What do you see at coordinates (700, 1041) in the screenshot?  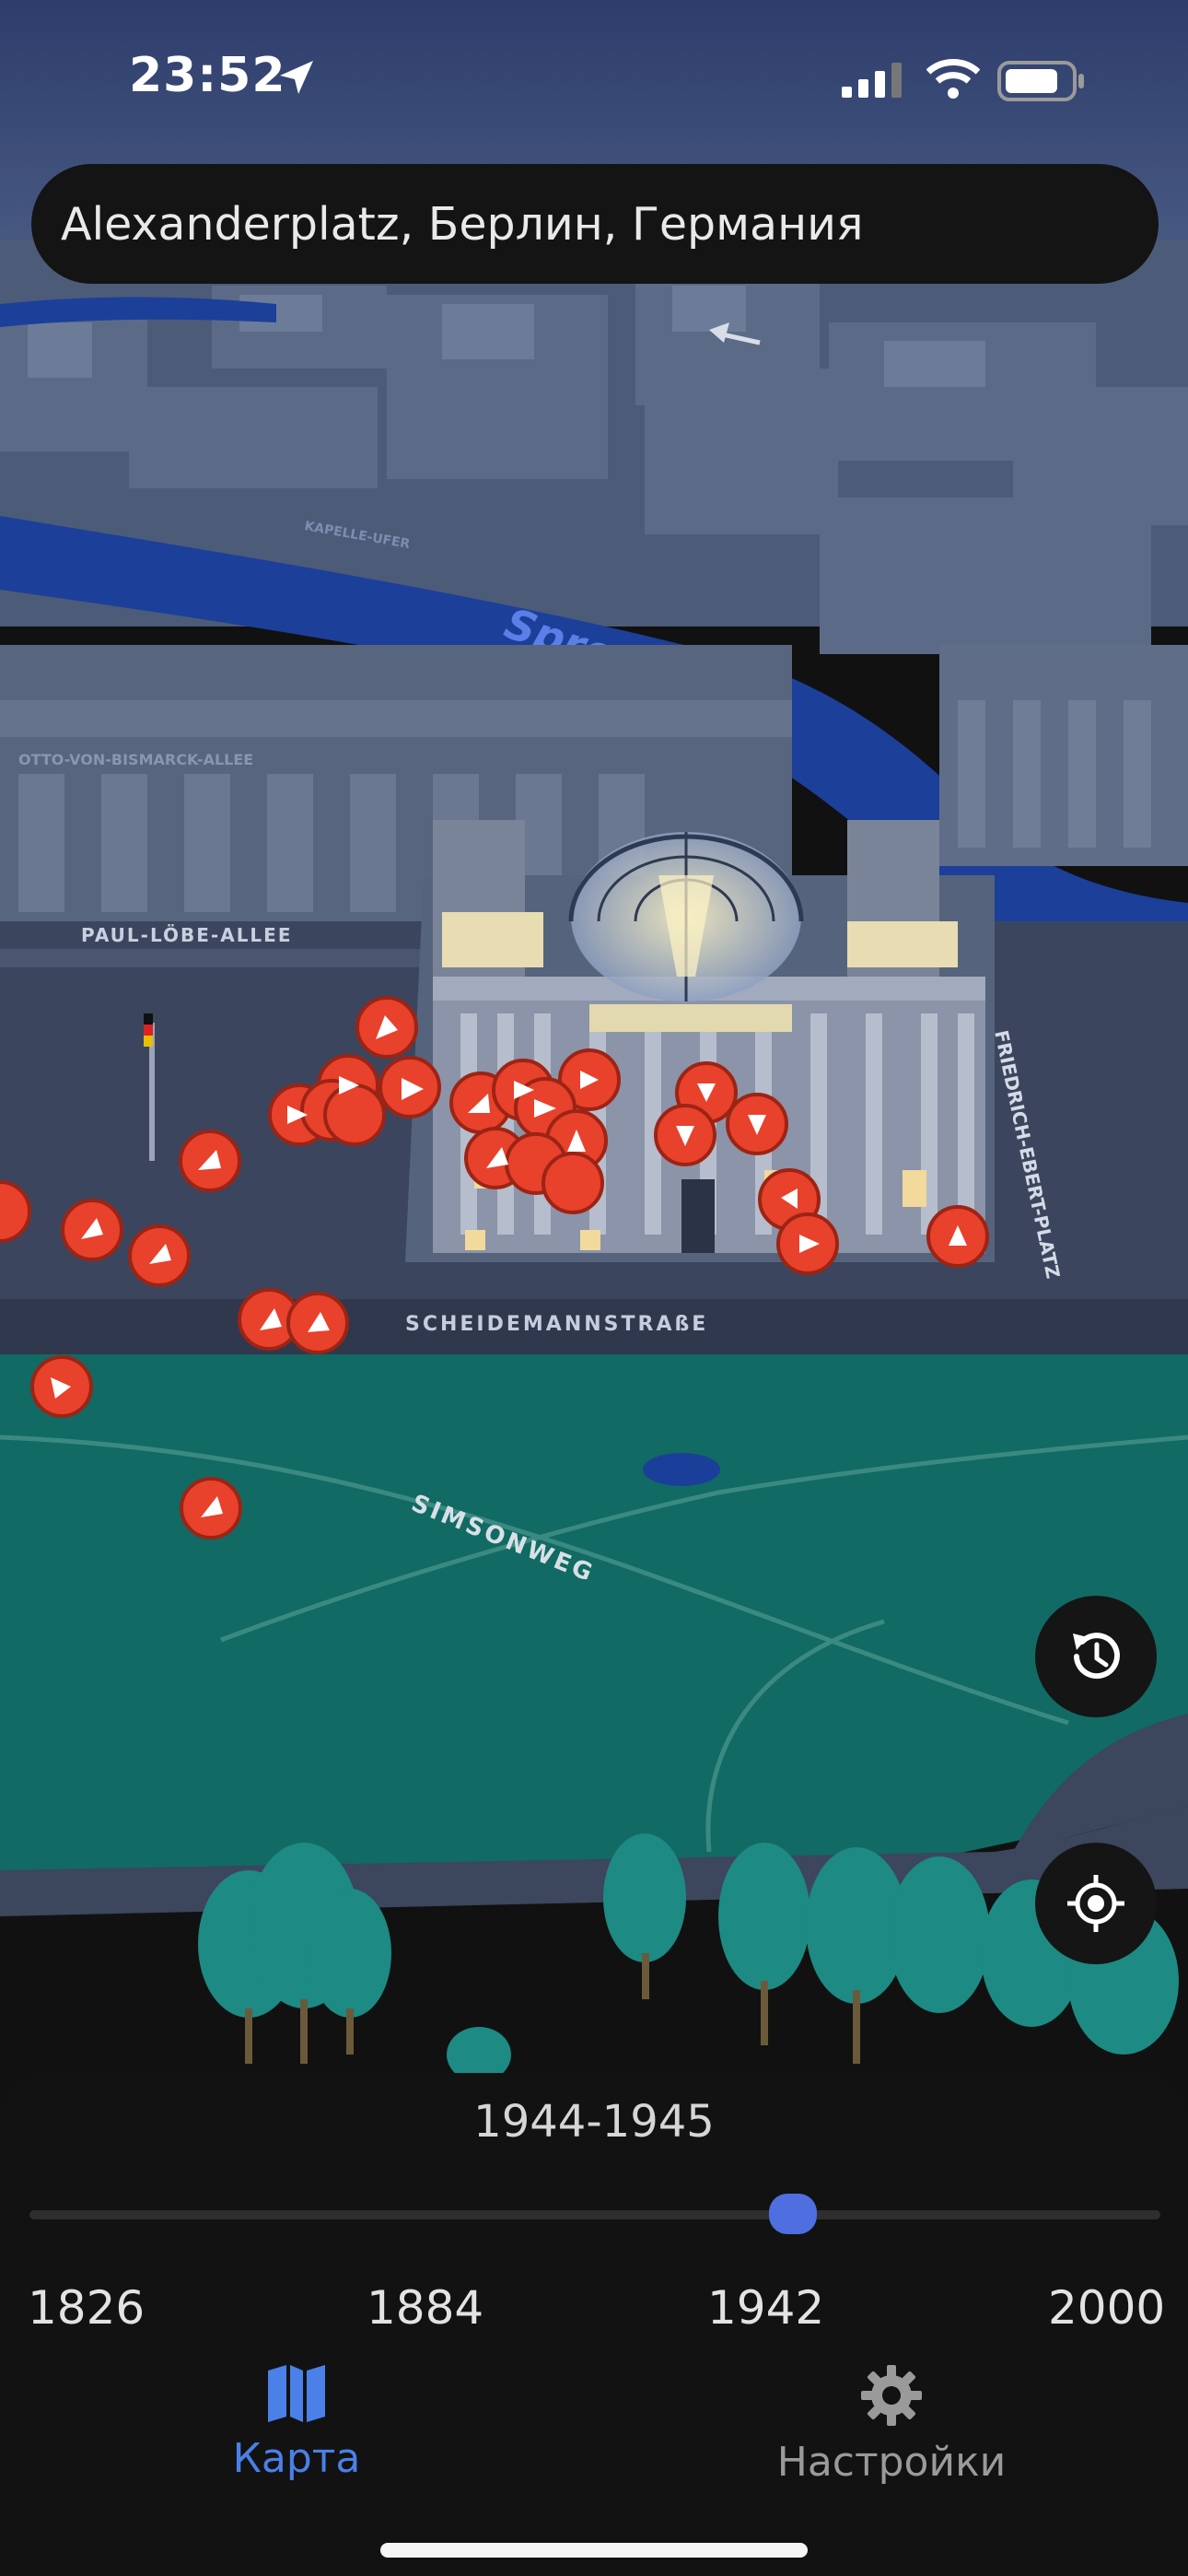 I see `reichstag-building` at bounding box center [700, 1041].